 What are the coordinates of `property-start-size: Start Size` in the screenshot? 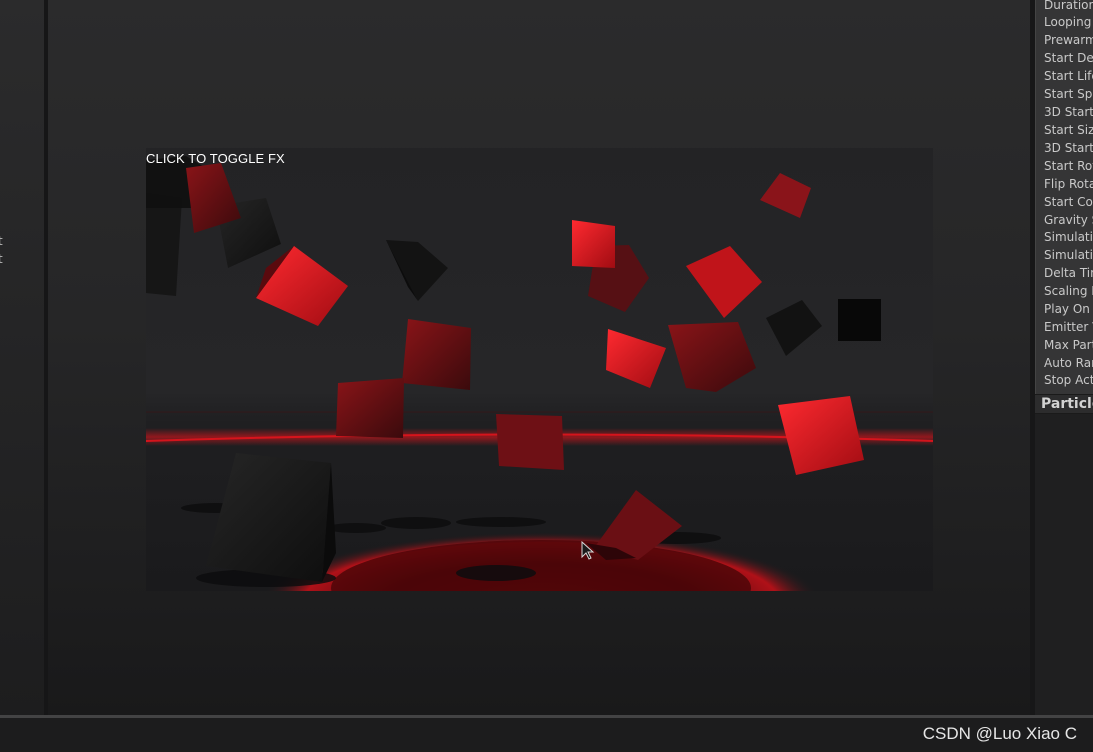 It's located at (1068, 130).